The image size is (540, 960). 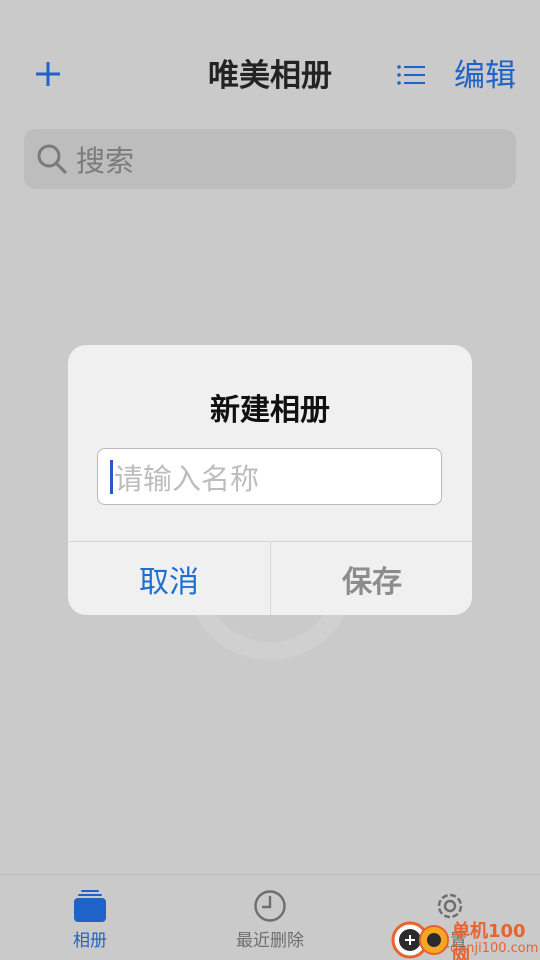 I want to click on search-bar: 搜索, so click(x=270, y=159).